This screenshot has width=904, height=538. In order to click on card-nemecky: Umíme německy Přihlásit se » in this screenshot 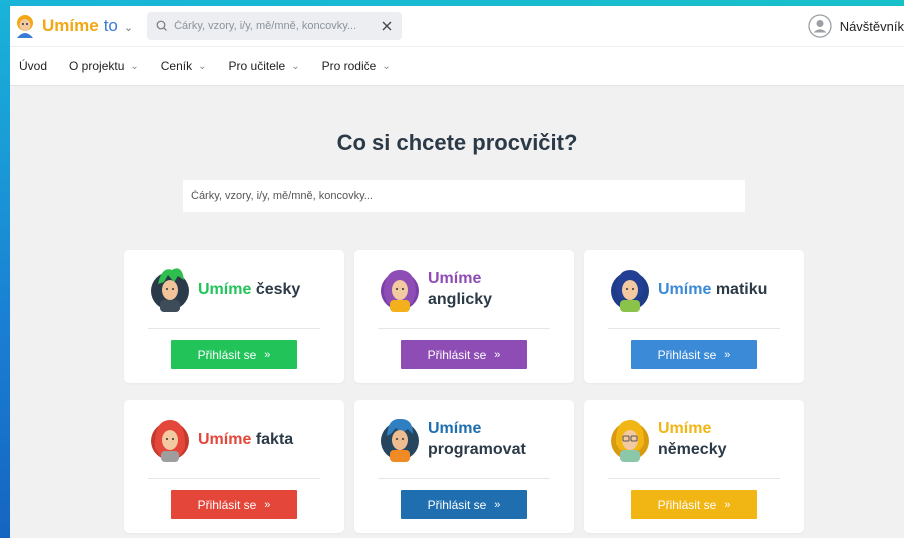, I will do `click(694, 466)`.